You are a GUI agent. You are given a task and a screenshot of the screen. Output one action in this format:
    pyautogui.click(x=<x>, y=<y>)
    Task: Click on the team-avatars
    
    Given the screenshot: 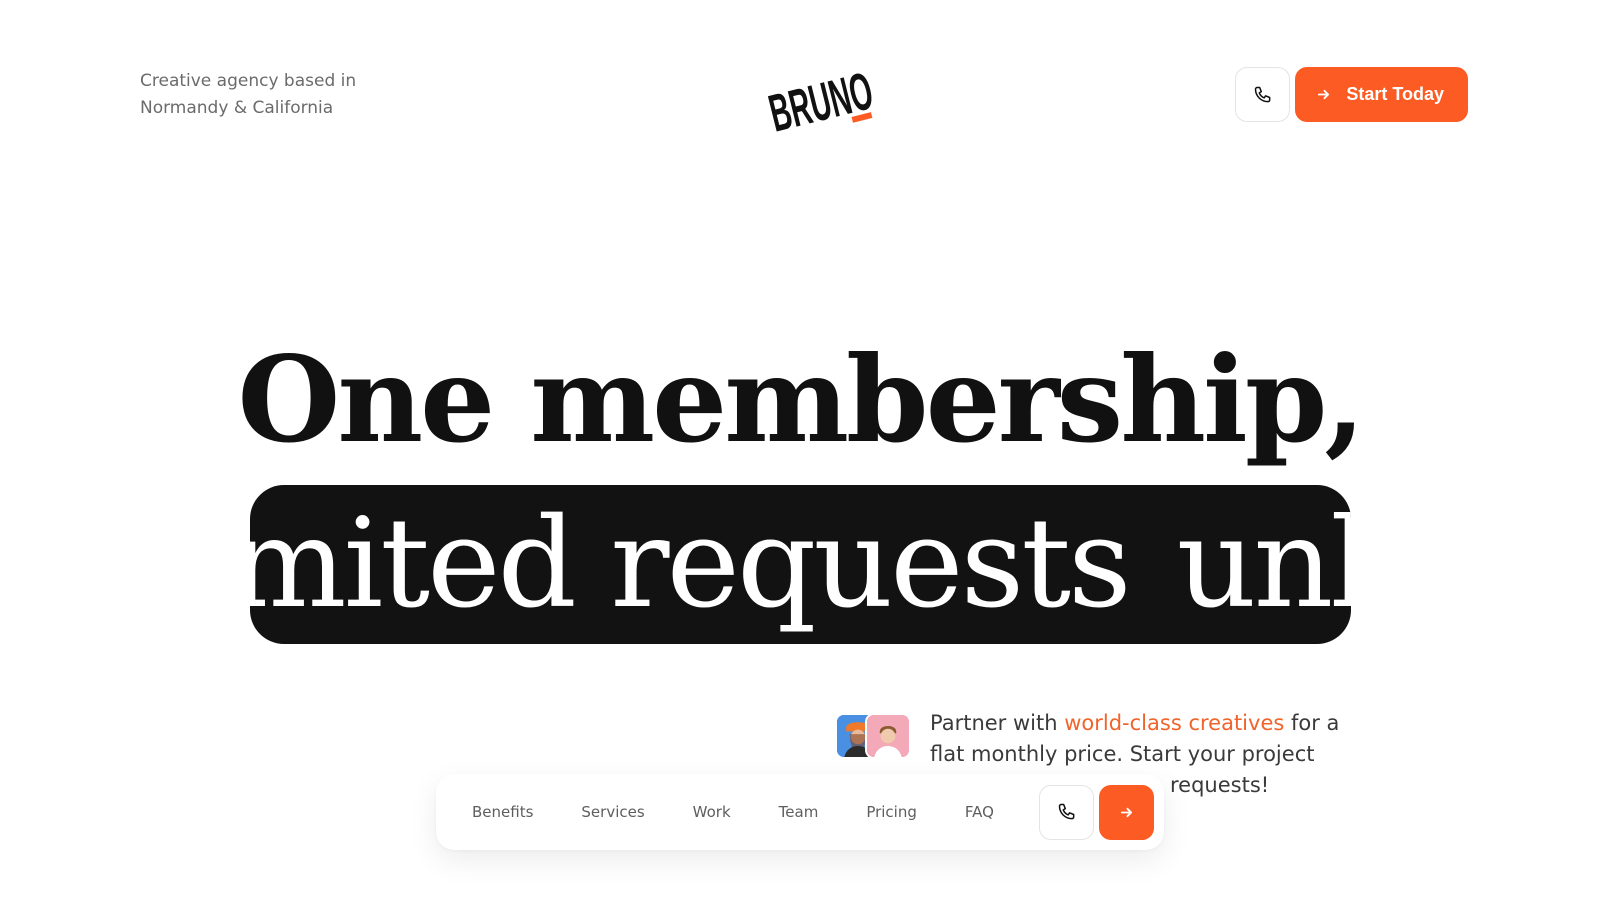 What is the action you would take?
    pyautogui.click(x=875, y=737)
    